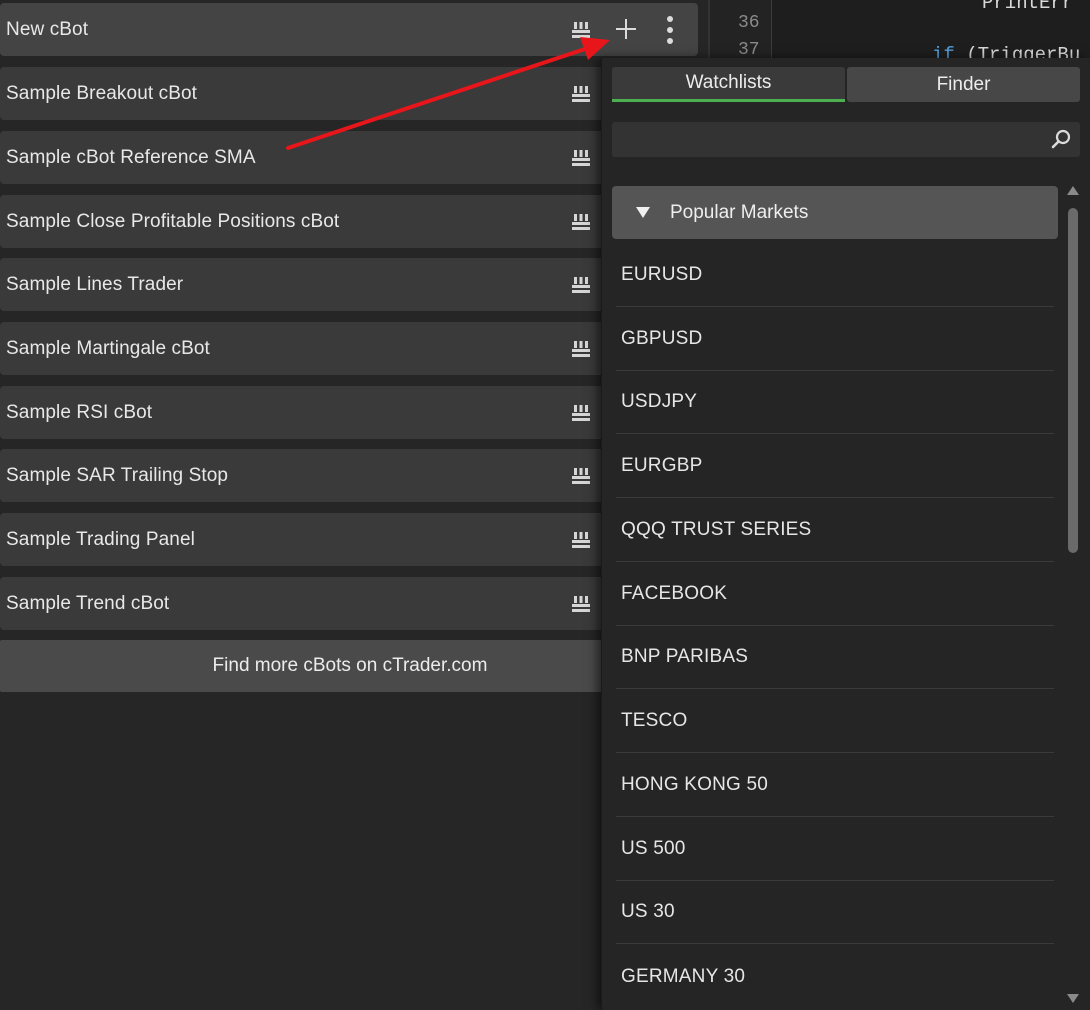 The width and height of the screenshot is (1090, 1010). What do you see at coordinates (835, 849) in the screenshot?
I see `market-row: US 500` at bounding box center [835, 849].